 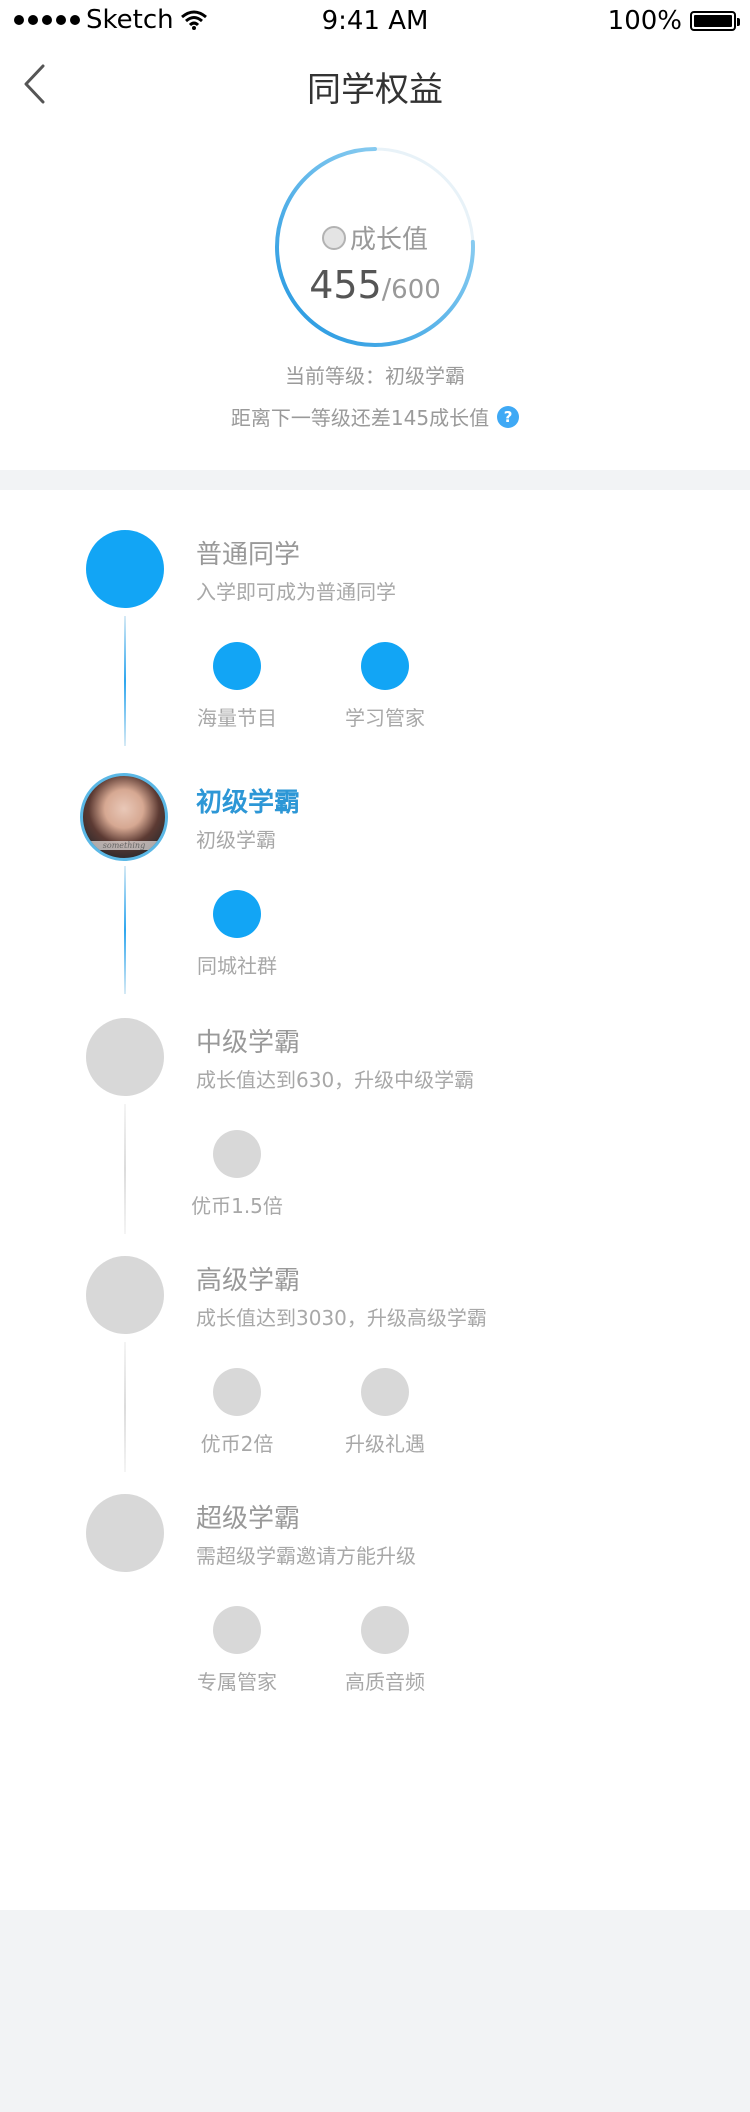 I want to click on level-title: 超级学霸, so click(x=248, y=1519).